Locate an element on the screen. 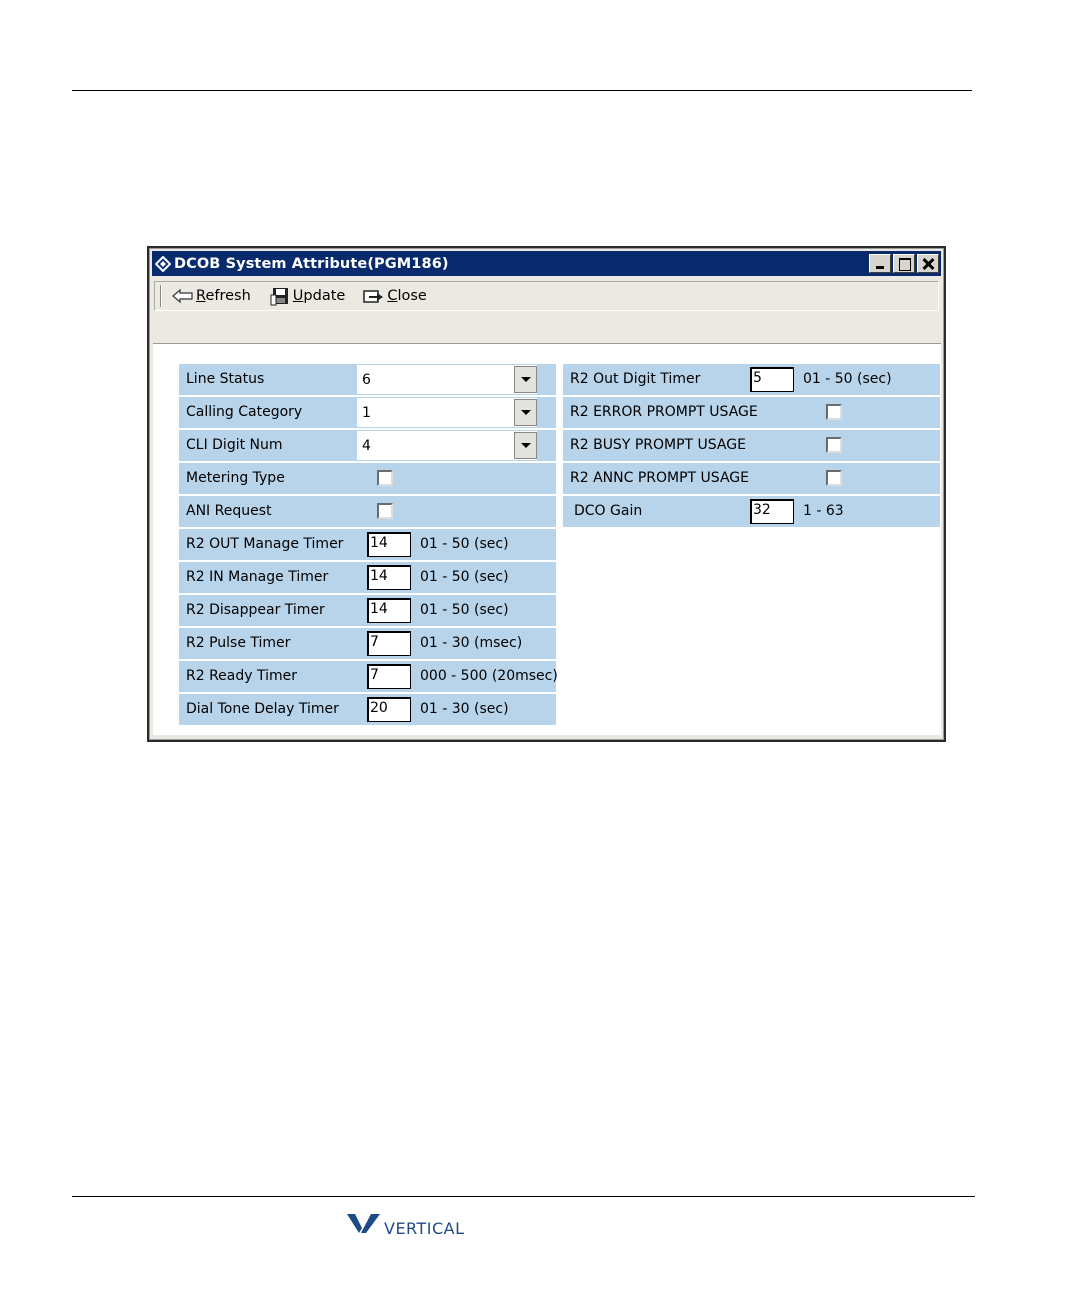 Image resolution: width=1080 pixels, height=1296 pixels. row-r2-annc-prompt-usage: R2 ANNC PROMPT USAGE is located at coordinates (751, 478).